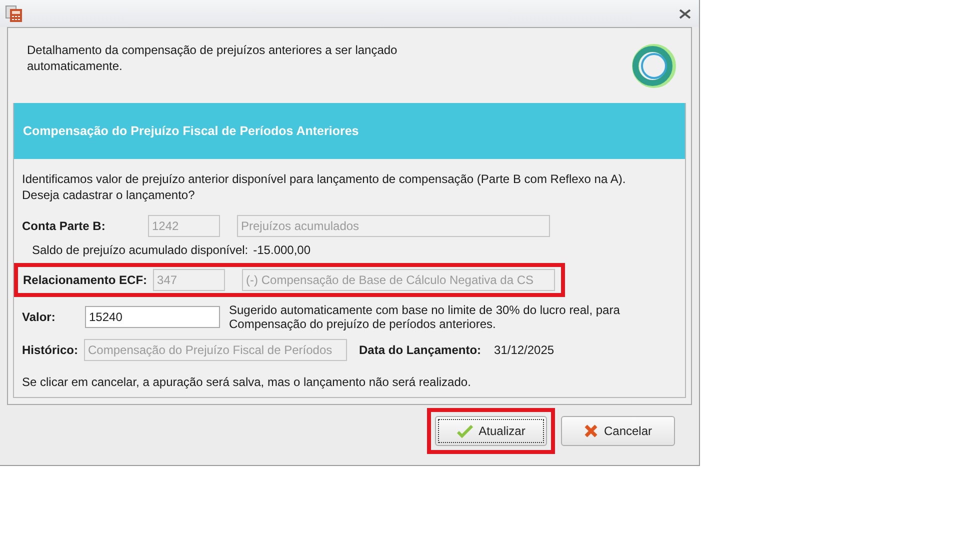  Describe the element at coordinates (140, 250) in the screenshot. I see `balance-label: Saldo de prejuízo acumulado disponível:` at that location.